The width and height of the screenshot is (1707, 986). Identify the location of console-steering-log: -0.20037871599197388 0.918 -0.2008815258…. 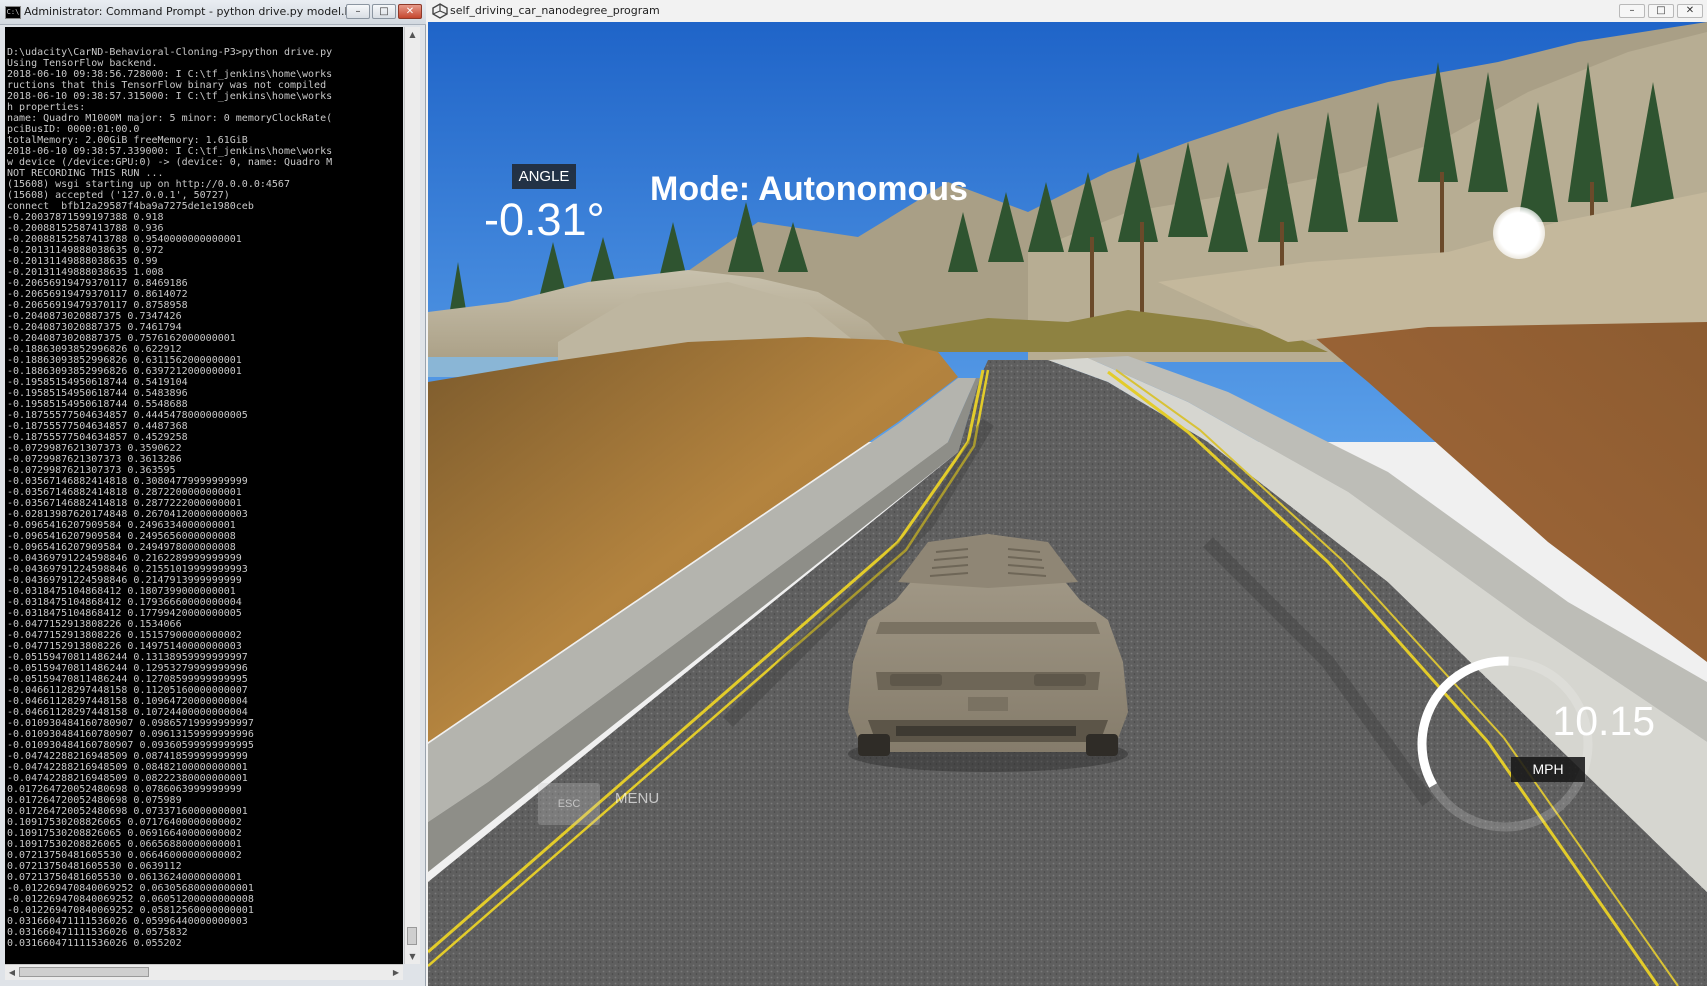
(130, 580).